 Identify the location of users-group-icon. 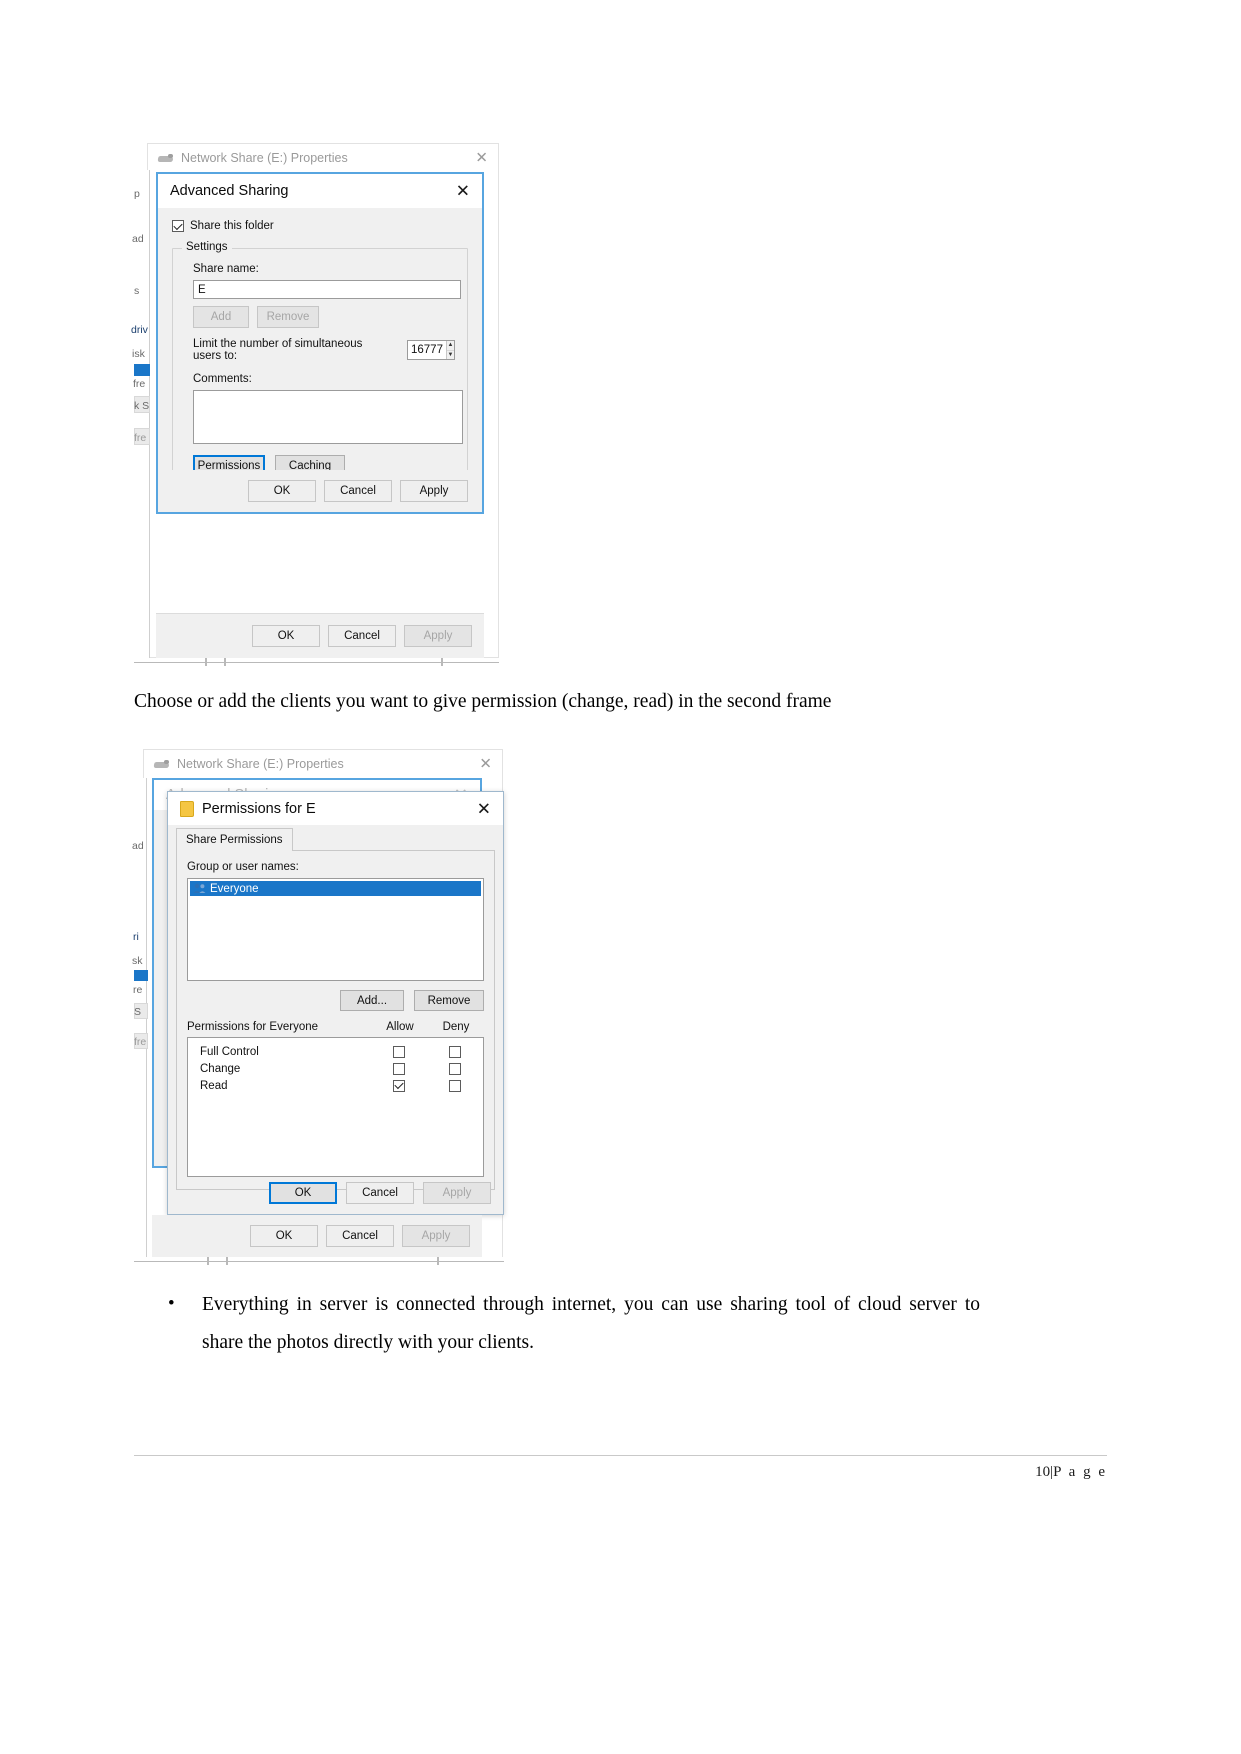
(199, 888).